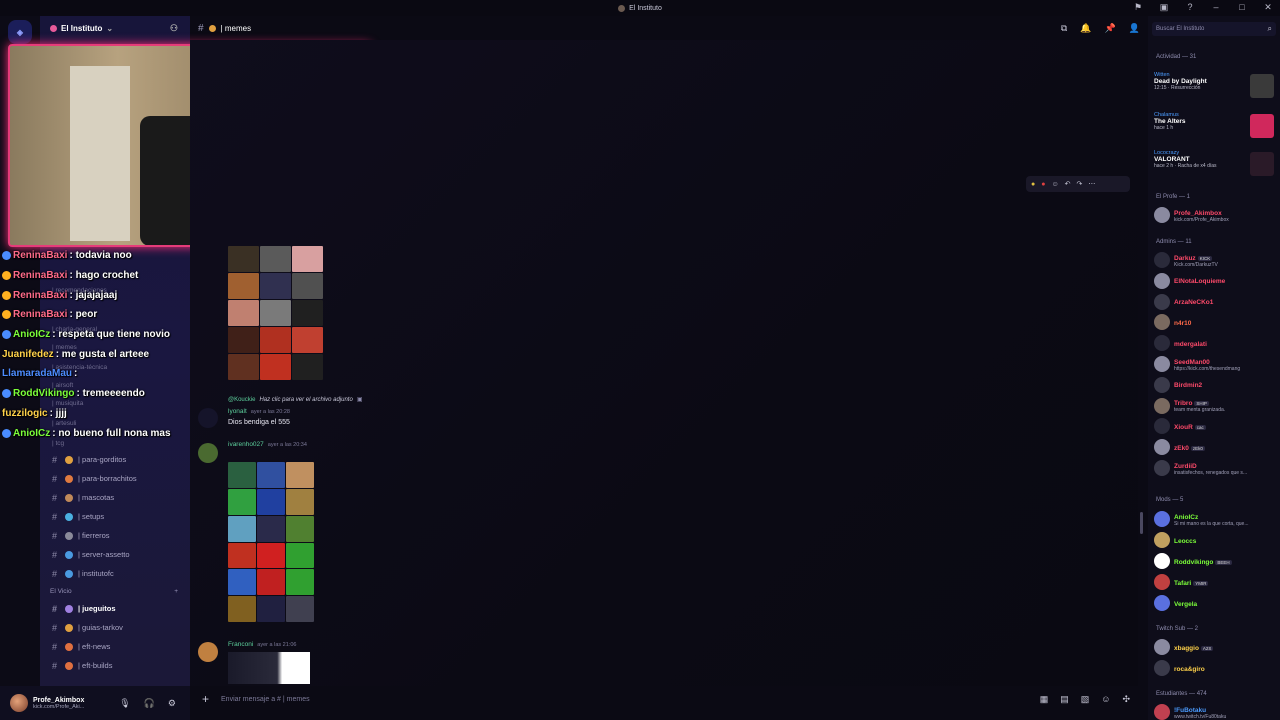  I want to click on search-input: Buscar El Instituto ⌕, so click(1214, 29).